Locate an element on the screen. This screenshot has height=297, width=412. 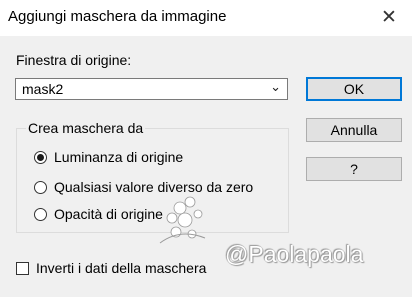
ok-button: OK is located at coordinates (354, 89).